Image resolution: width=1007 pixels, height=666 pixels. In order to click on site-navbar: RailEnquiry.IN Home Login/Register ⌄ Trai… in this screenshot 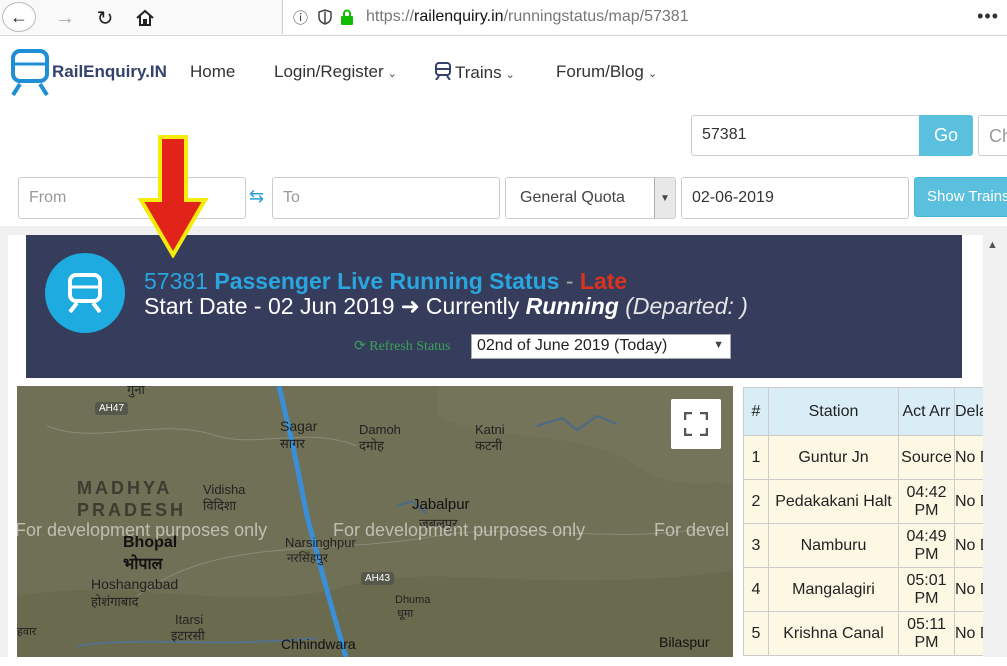, I will do `click(503, 71)`.